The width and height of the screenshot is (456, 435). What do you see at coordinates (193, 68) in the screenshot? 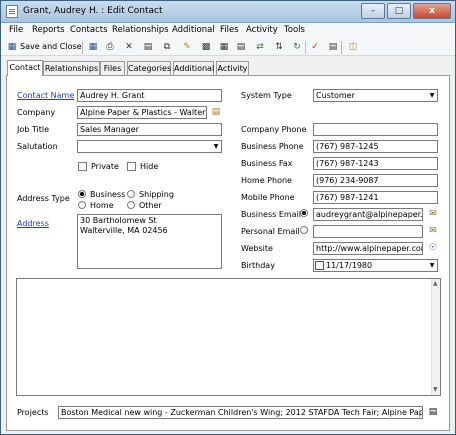
I see `tab-additional: Additional` at bounding box center [193, 68].